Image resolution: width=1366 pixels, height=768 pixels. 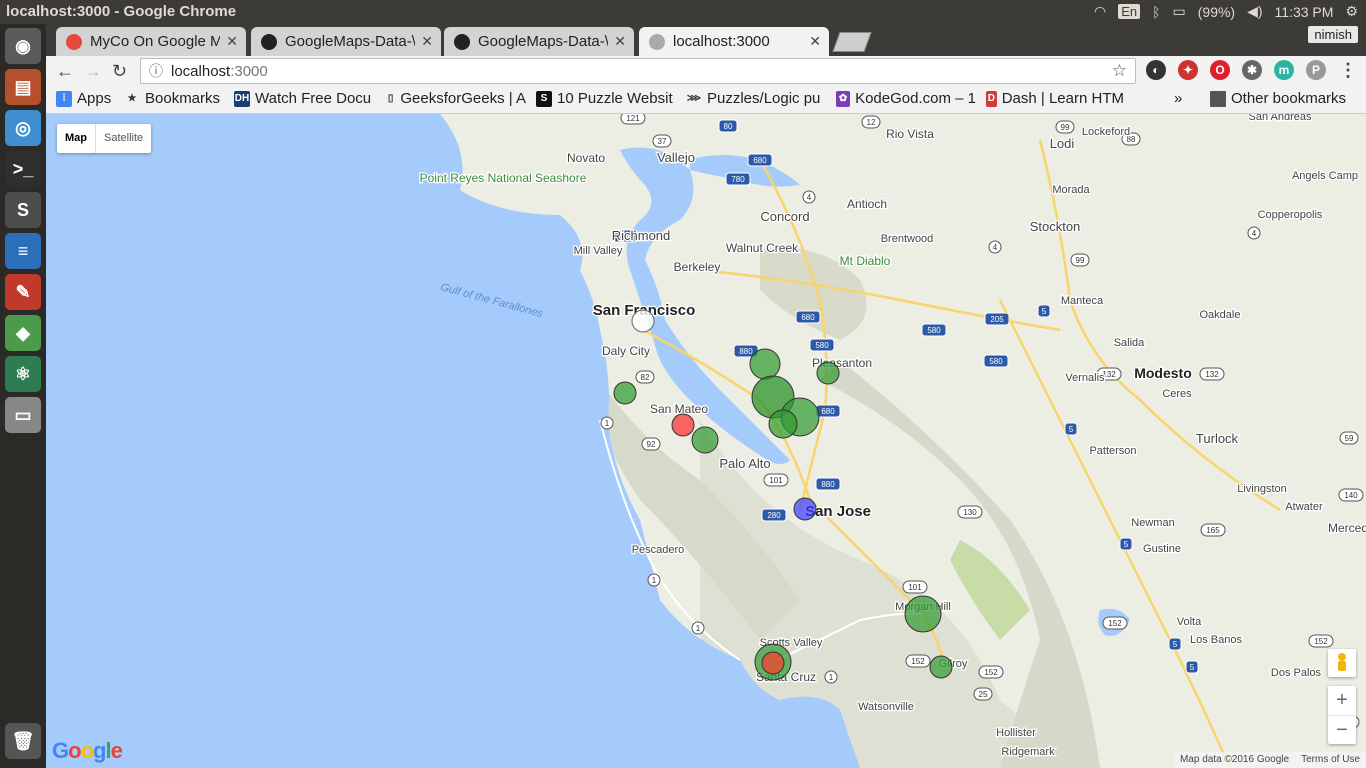 What do you see at coordinates (302, 98) in the screenshot?
I see `bookmark-item: DH Watch Free Docu` at bounding box center [302, 98].